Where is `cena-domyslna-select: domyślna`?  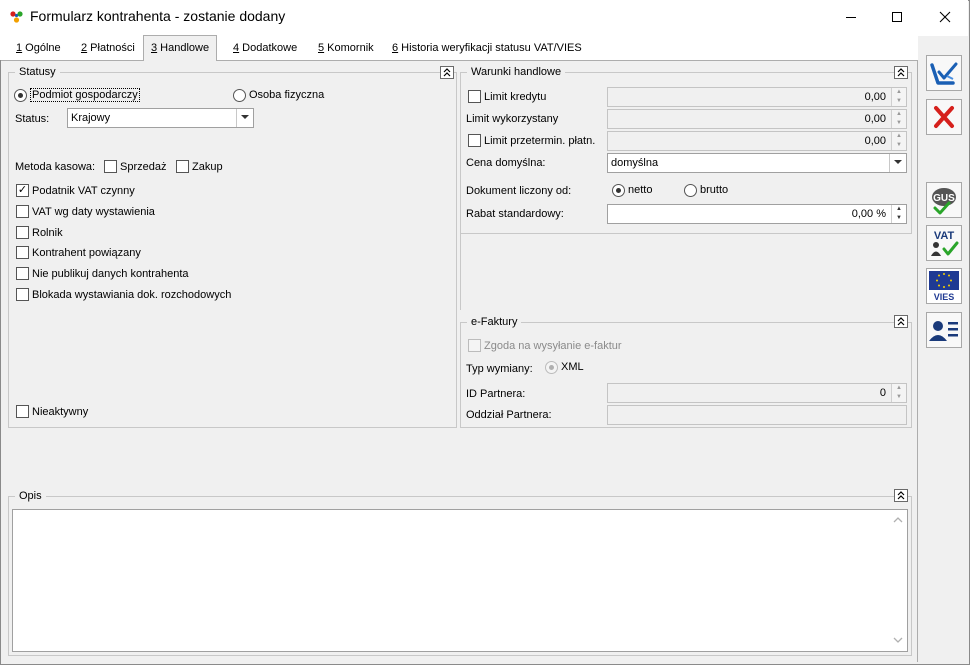 cena-domyslna-select: domyślna is located at coordinates (757, 163).